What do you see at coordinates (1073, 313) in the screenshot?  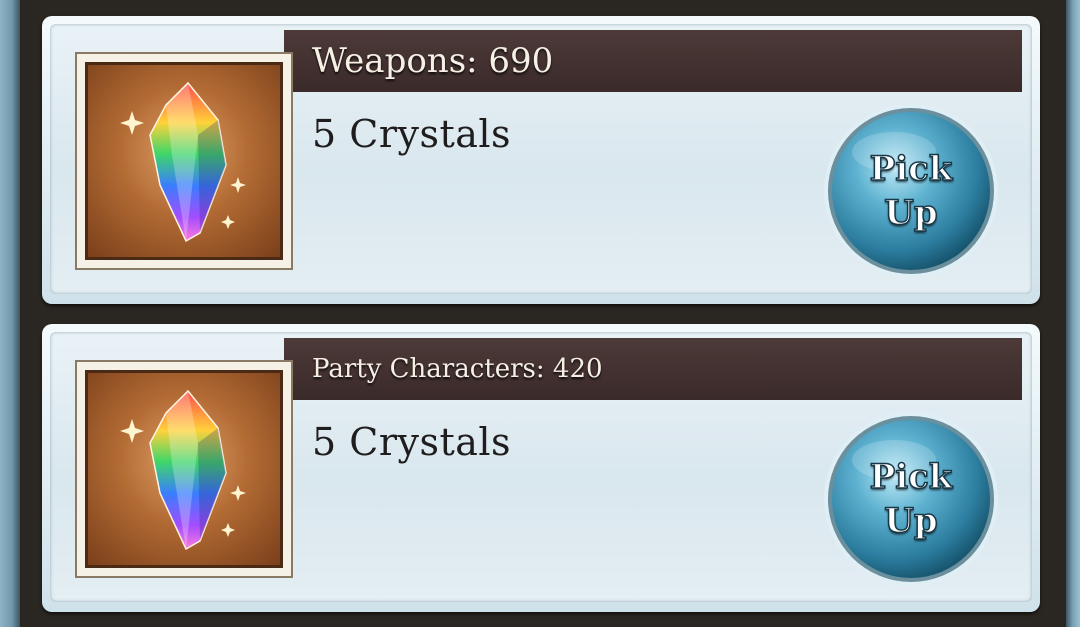 I see `right-frame-rail` at bounding box center [1073, 313].